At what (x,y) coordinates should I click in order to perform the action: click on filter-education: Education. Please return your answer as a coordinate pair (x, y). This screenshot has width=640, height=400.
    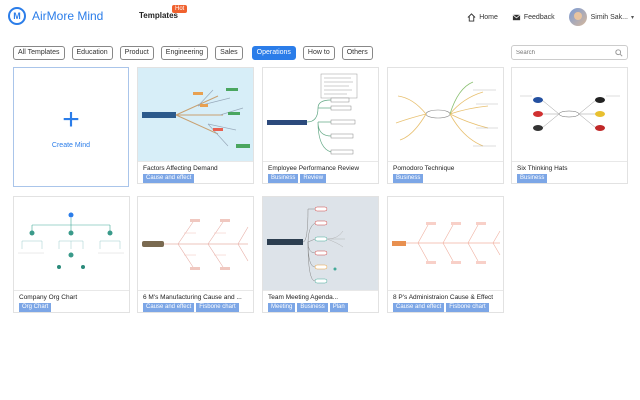
    Looking at the image, I should click on (92, 53).